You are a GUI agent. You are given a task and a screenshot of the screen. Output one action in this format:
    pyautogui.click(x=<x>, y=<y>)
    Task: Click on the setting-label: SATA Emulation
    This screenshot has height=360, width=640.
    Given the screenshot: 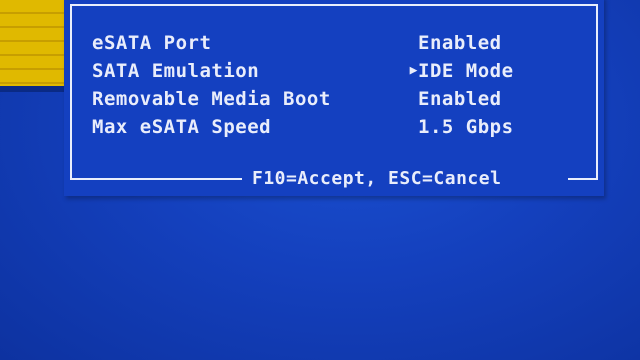 What is the action you would take?
    pyautogui.click(x=176, y=71)
    